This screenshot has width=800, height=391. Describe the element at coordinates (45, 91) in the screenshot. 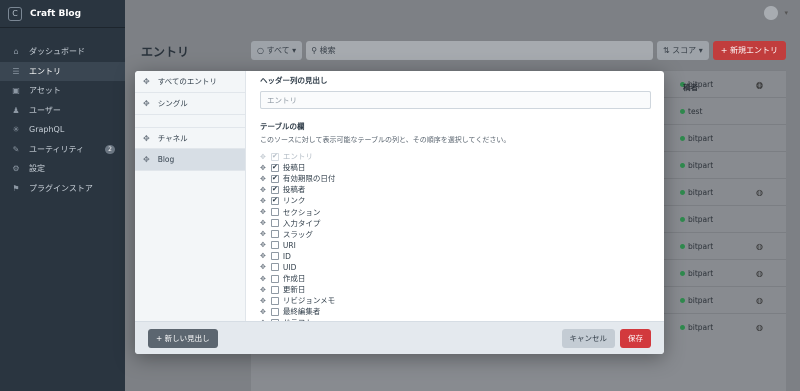

I see `sidebar-item-label: アセット` at that location.